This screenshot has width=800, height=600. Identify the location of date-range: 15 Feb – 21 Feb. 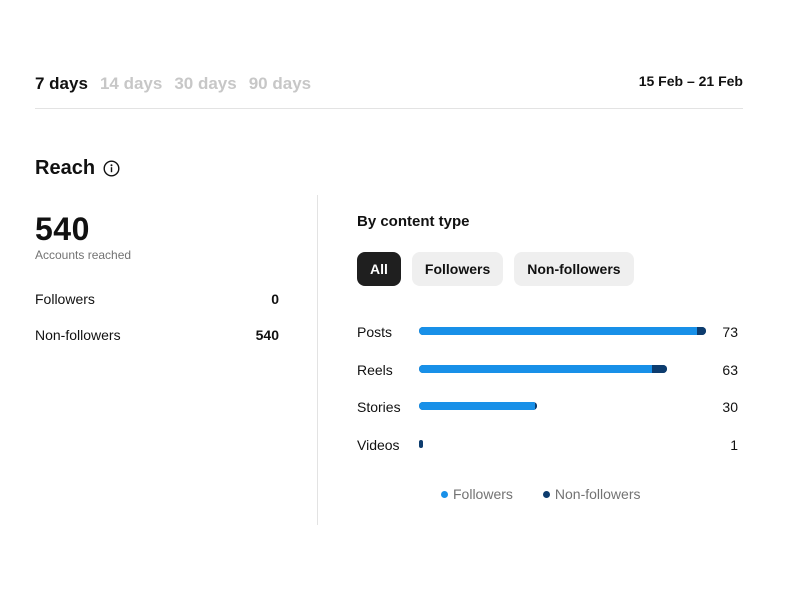
(690, 81).